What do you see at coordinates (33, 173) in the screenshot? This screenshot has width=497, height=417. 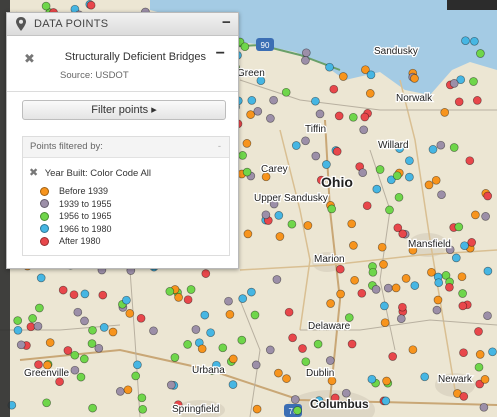 I see `remove-filter-button: ✖` at bounding box center [33, 173].